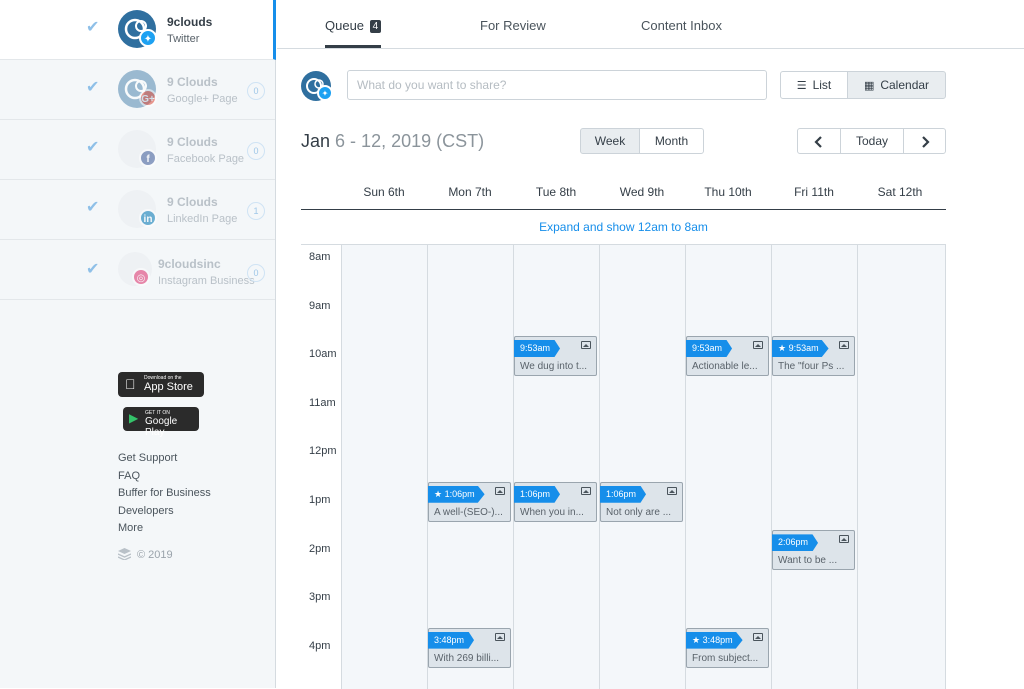  Describe the element at coordinates (924, 141) in the screenshot. I see `next-week-button` at that location.